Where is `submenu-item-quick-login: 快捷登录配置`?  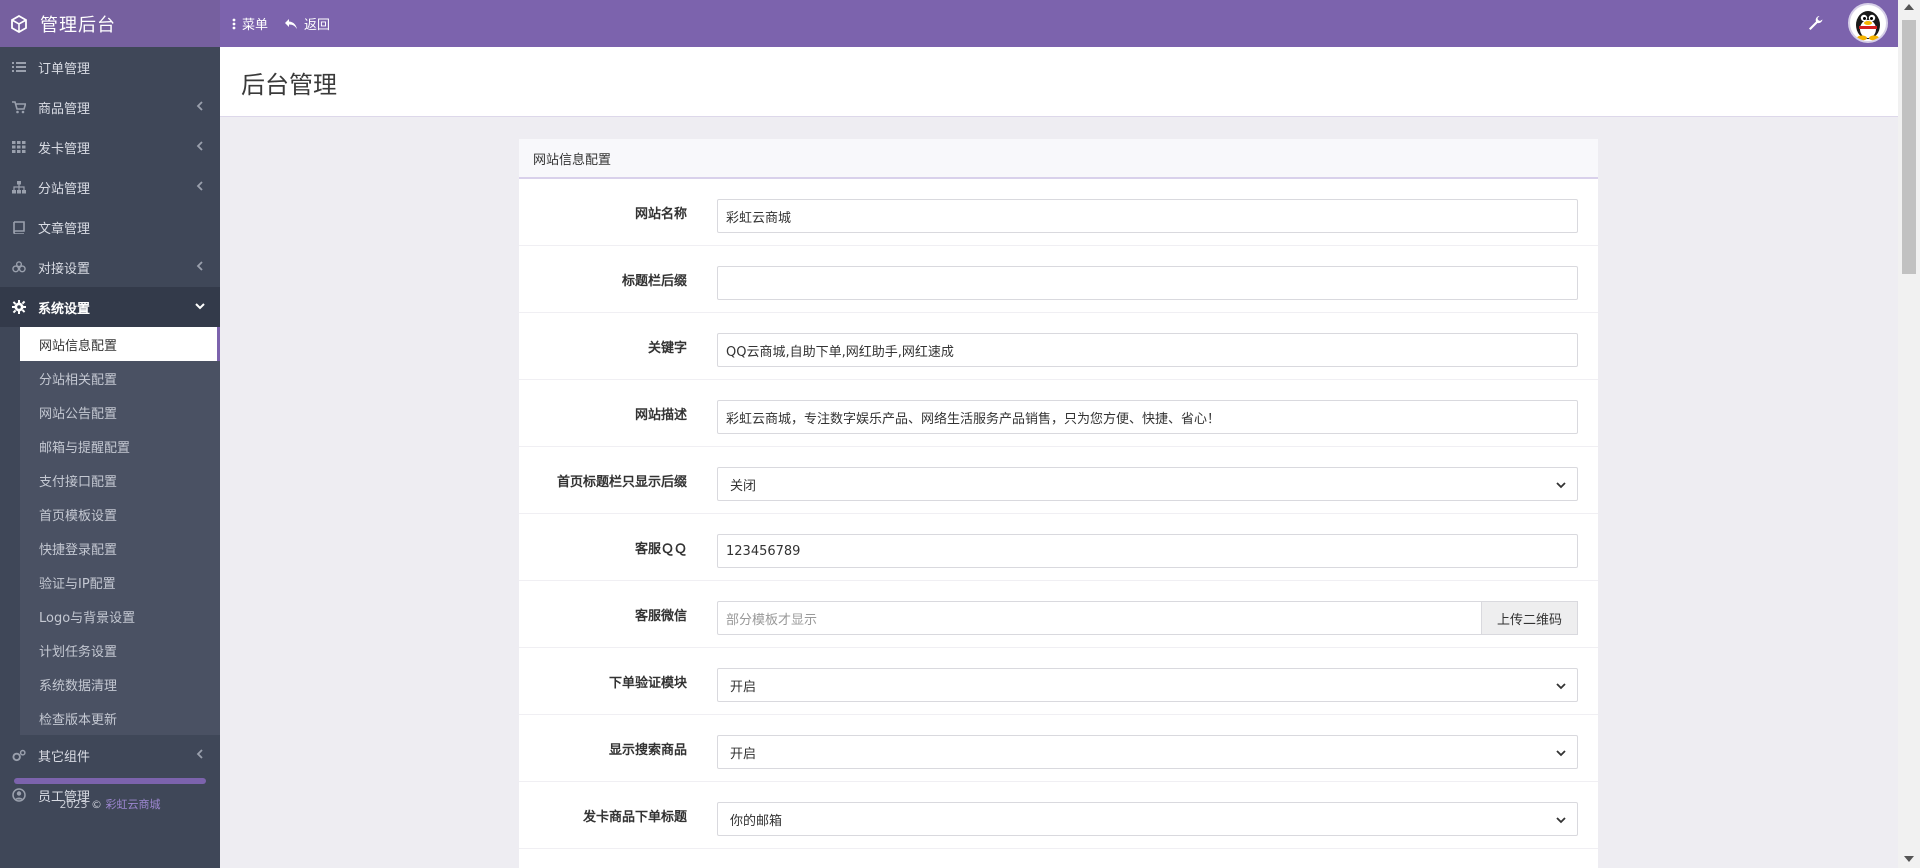
submenu-item-quick-login: 快捷登录配置 is located at coordinates (120, 548).